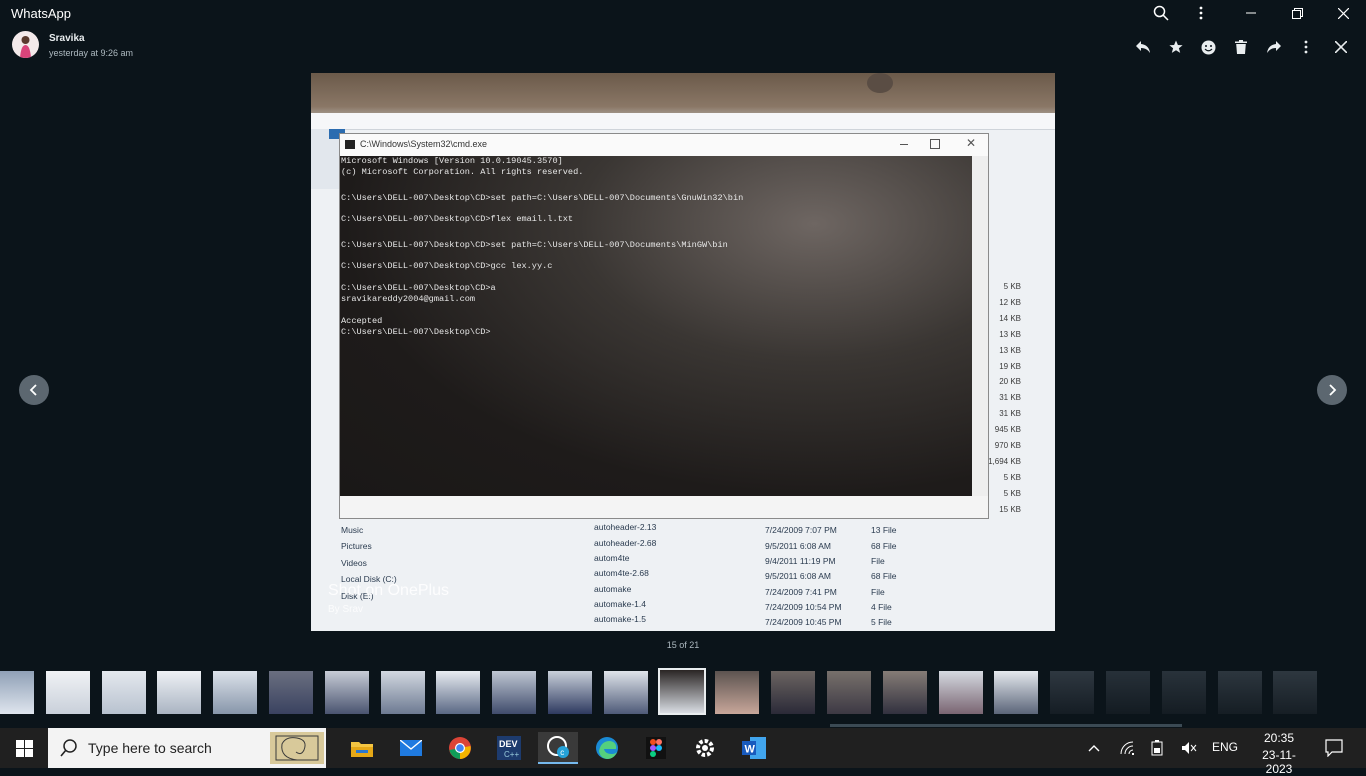 Image resolution: width=1366 pixels, height=776 pixels. Describe the element at coordinates (1225, 747) in the screenshot. I see `language-indicator: ENG` at that location.